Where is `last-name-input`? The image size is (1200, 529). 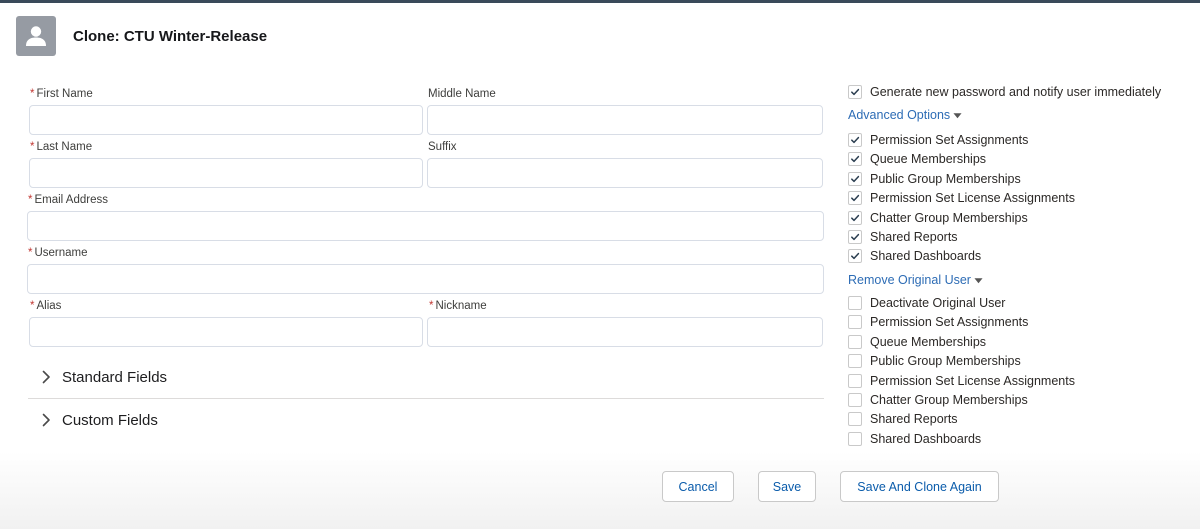 last-name-input is located at coordinates (226, 173).